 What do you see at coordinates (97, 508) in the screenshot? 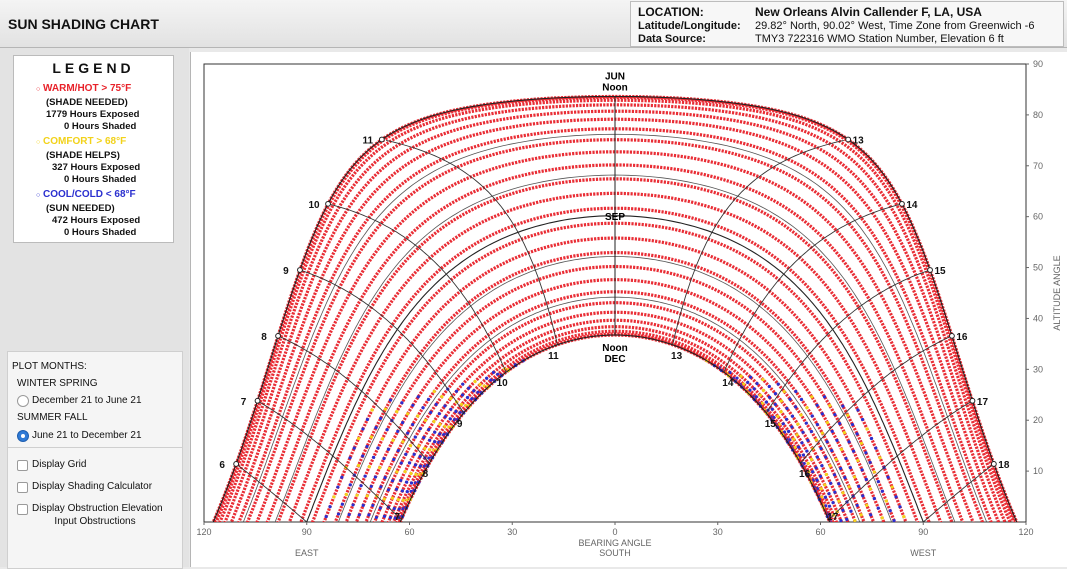
I see `obstruction-elevation-label: Display Obstruction Elevation` at bounding box center [97, 508].